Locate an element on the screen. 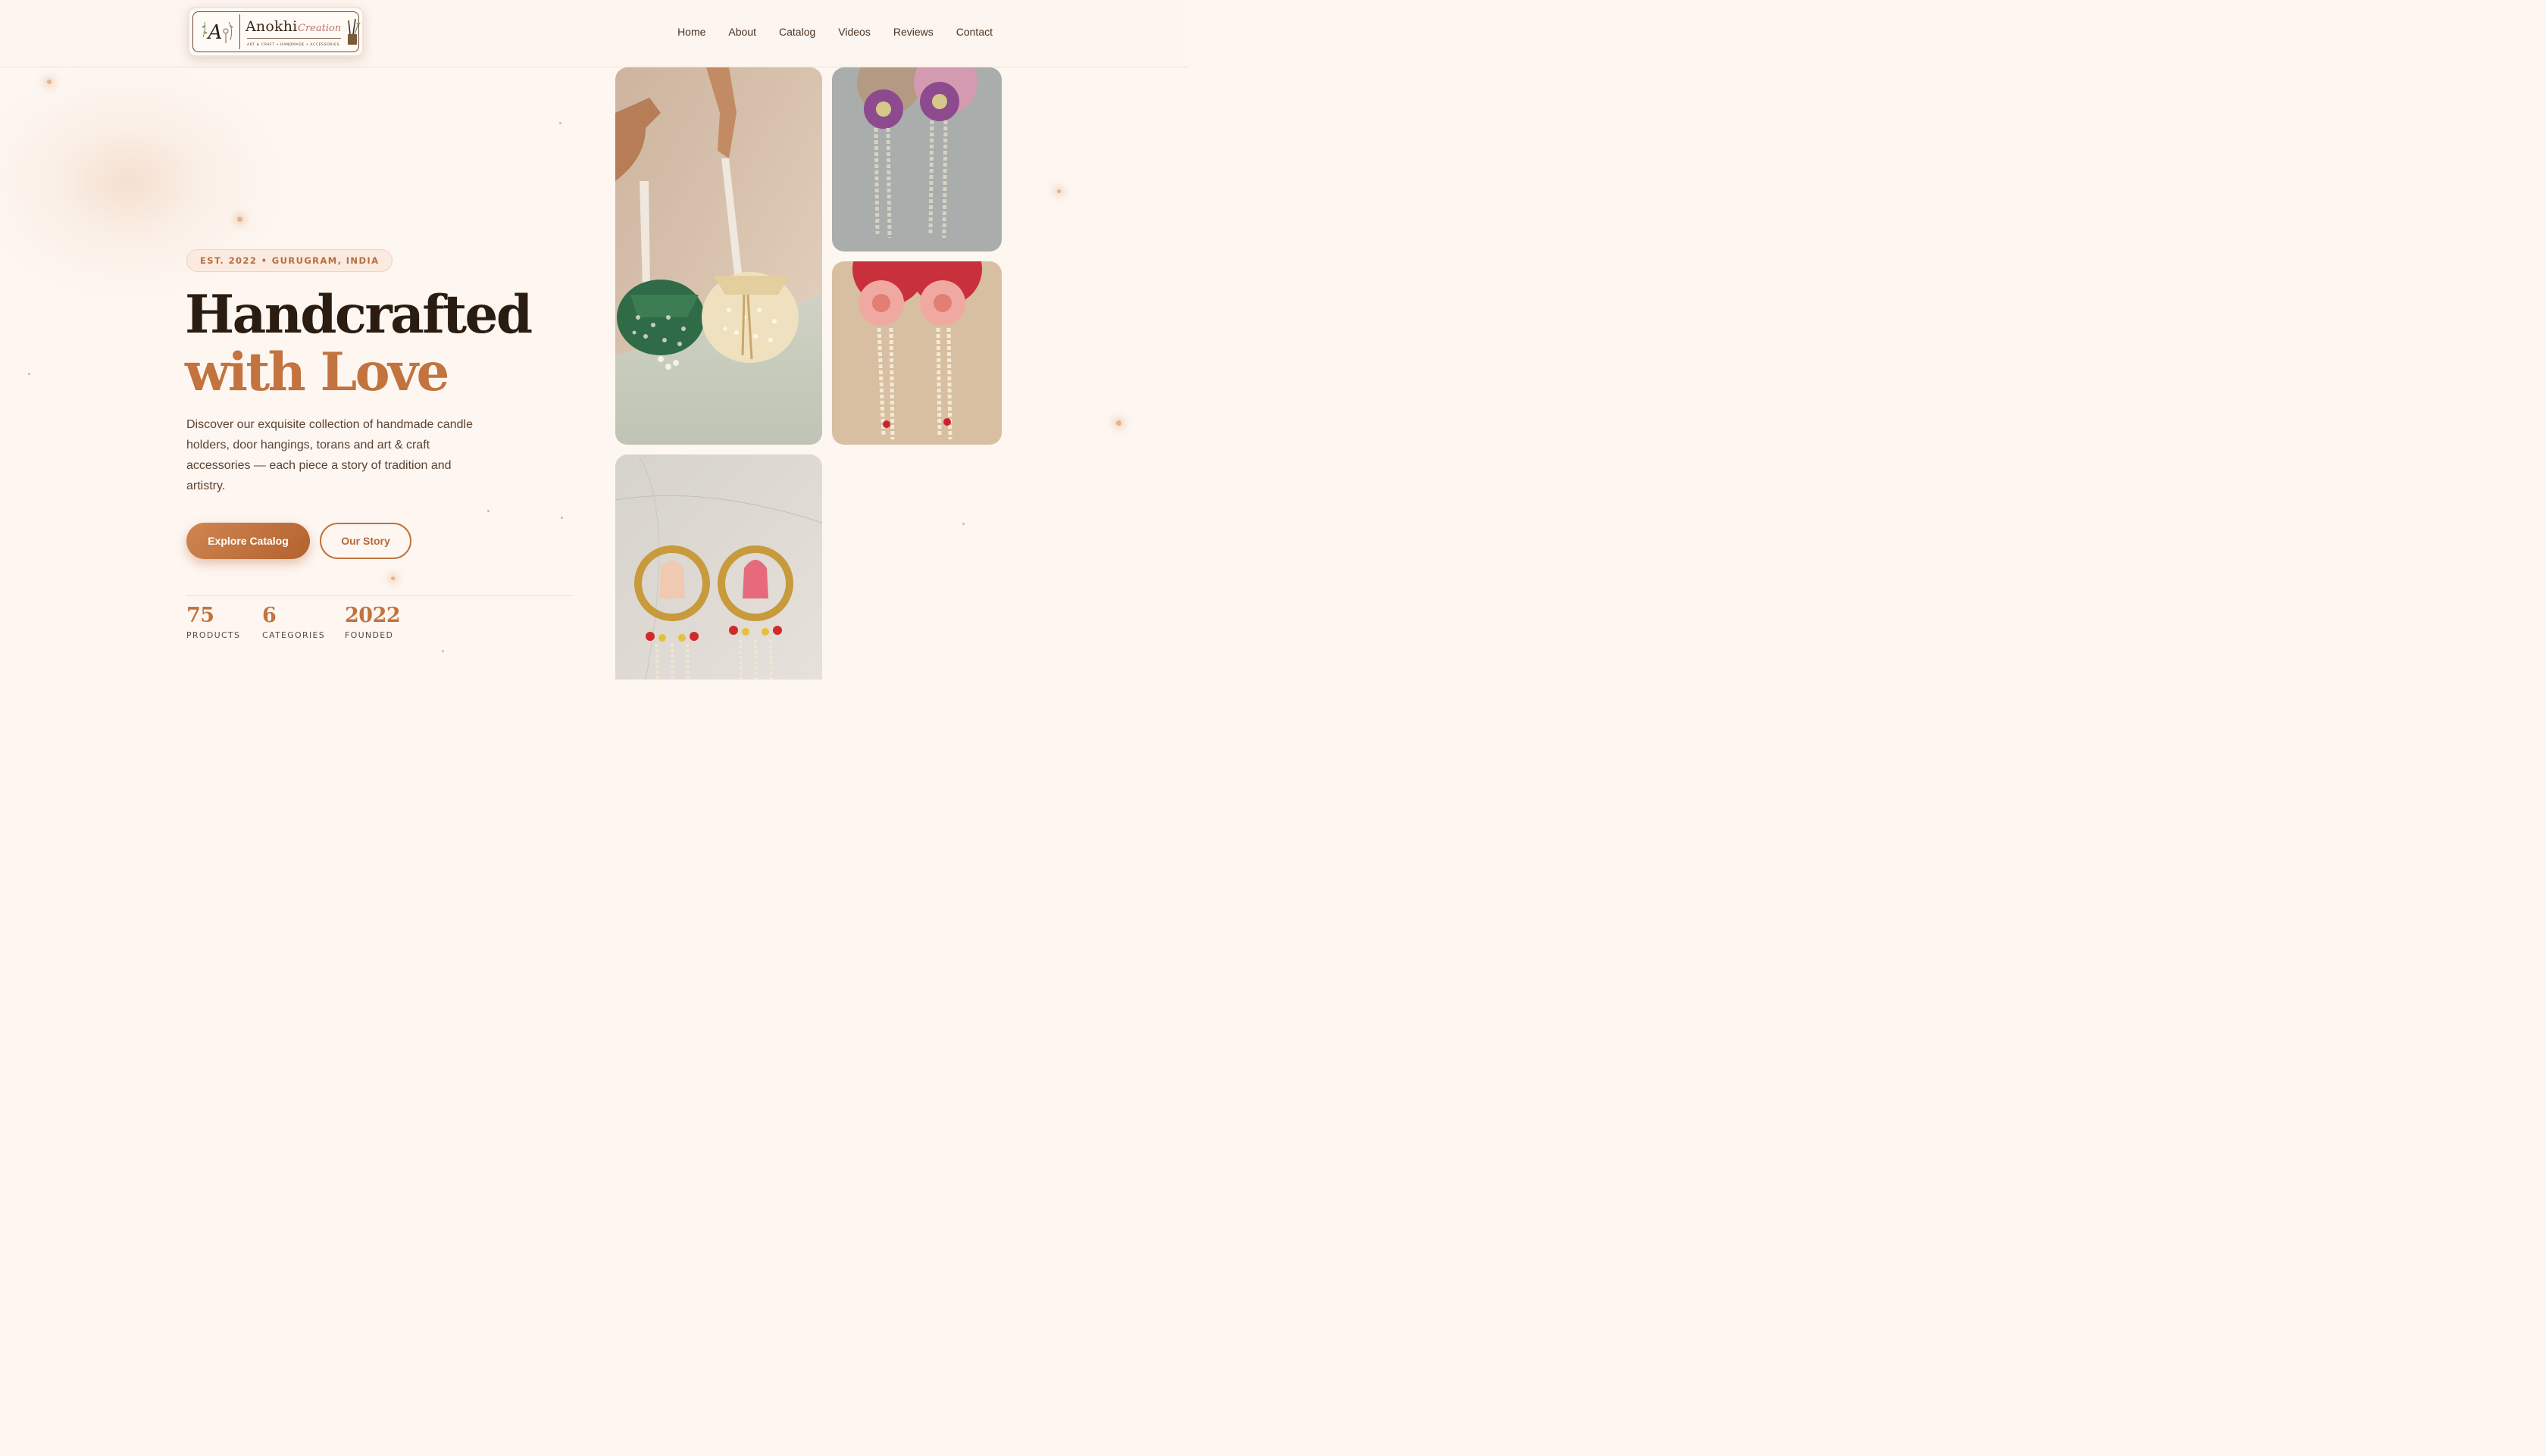 The width and height of the screenshot is (2546, 1456). monogram-icon: A is located at coordinates (217, 32).